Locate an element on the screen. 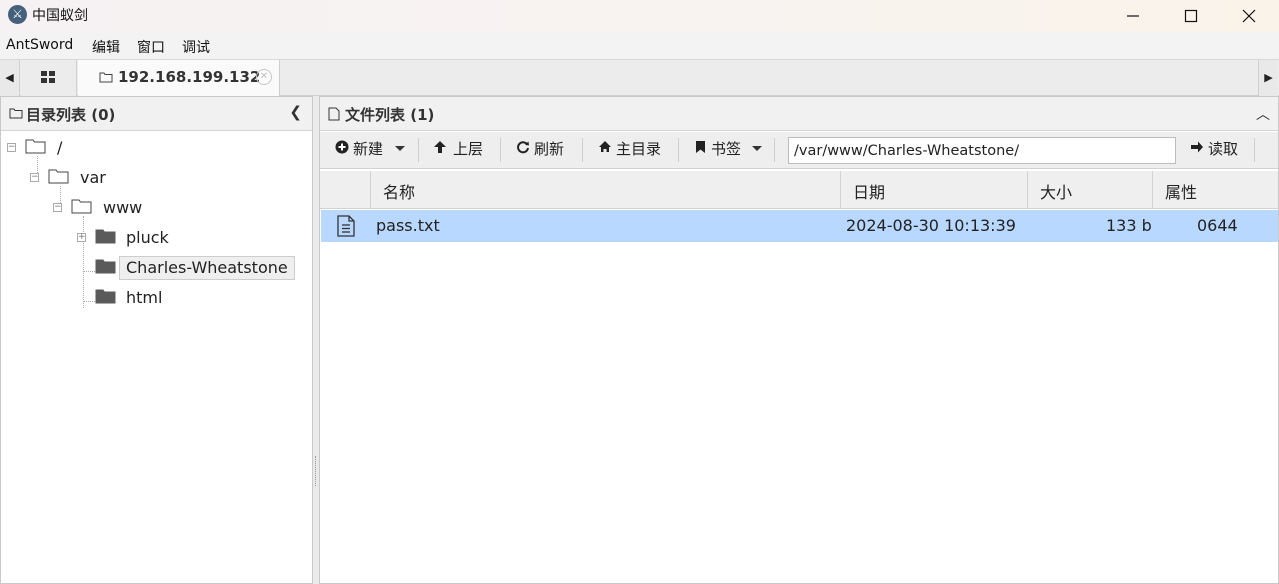 The image size is (1279, 584). maximize-icon is located at coordinates (1191, 16).